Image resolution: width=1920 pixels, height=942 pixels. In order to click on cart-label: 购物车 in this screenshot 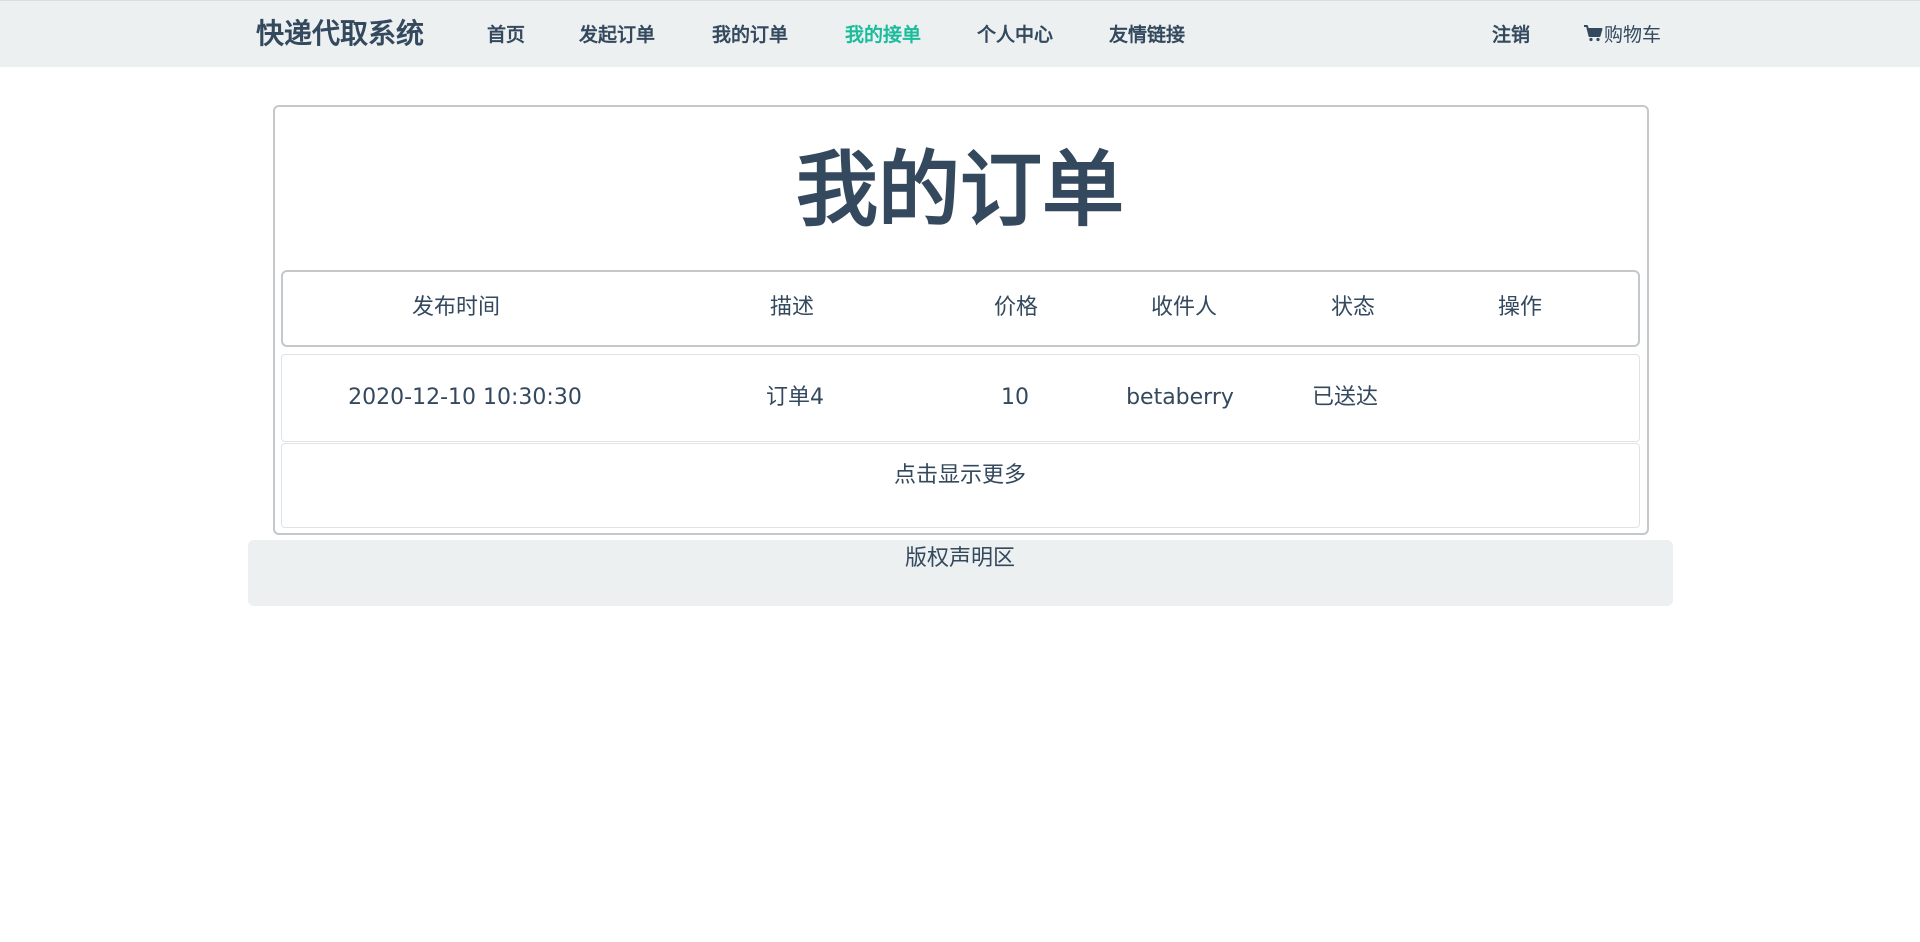, I will do `click(1633, 35)`.